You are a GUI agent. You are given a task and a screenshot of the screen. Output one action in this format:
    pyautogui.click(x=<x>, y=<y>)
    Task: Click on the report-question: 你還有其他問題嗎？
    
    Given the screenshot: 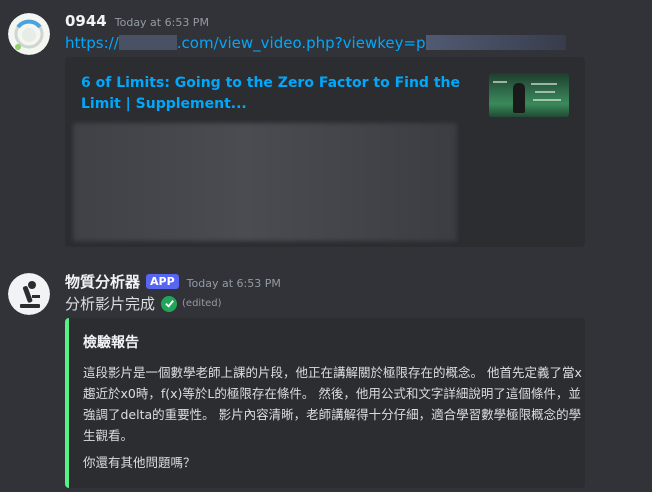 What is the action you would take?
    pyautogui.click(x=139, y=462)
    